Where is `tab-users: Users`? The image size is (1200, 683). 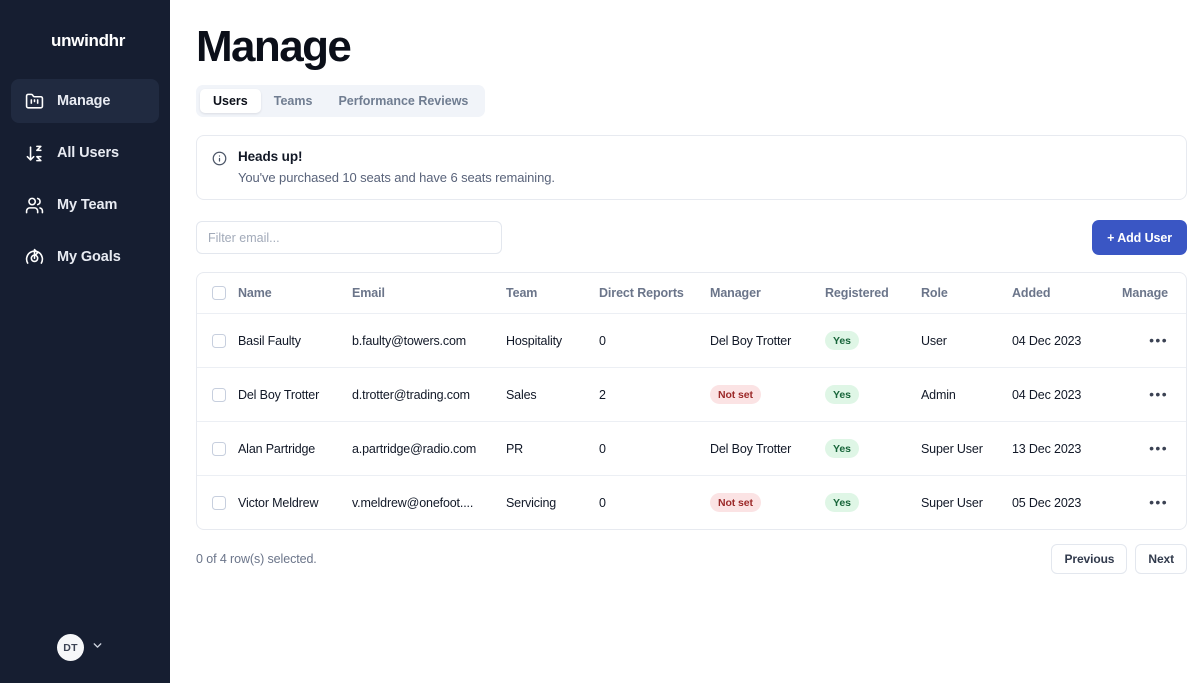 tab-users: Users is located at coordinates (230, 101).